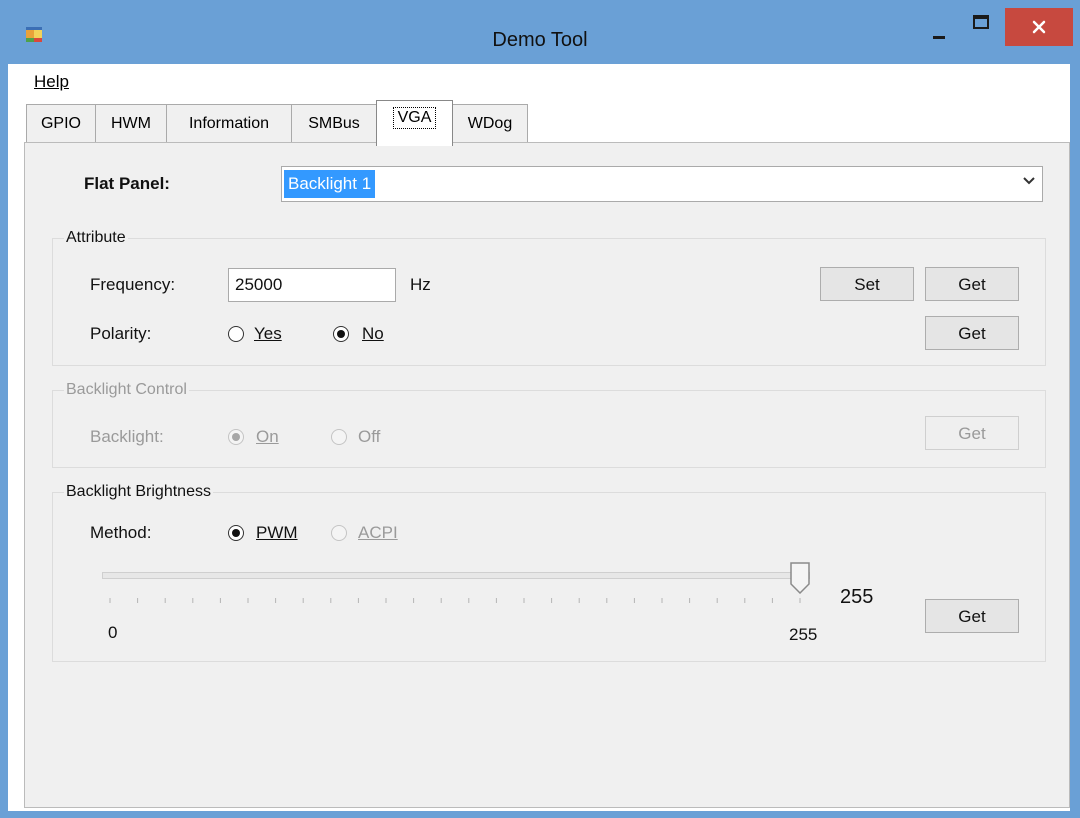 The width and height of the screenshot is (1080, 818). What do you see at coordinates (127, 183) in the screenshot?
I see `flat-panel-label: Flat Panel:` at bounding box center [127, 183].